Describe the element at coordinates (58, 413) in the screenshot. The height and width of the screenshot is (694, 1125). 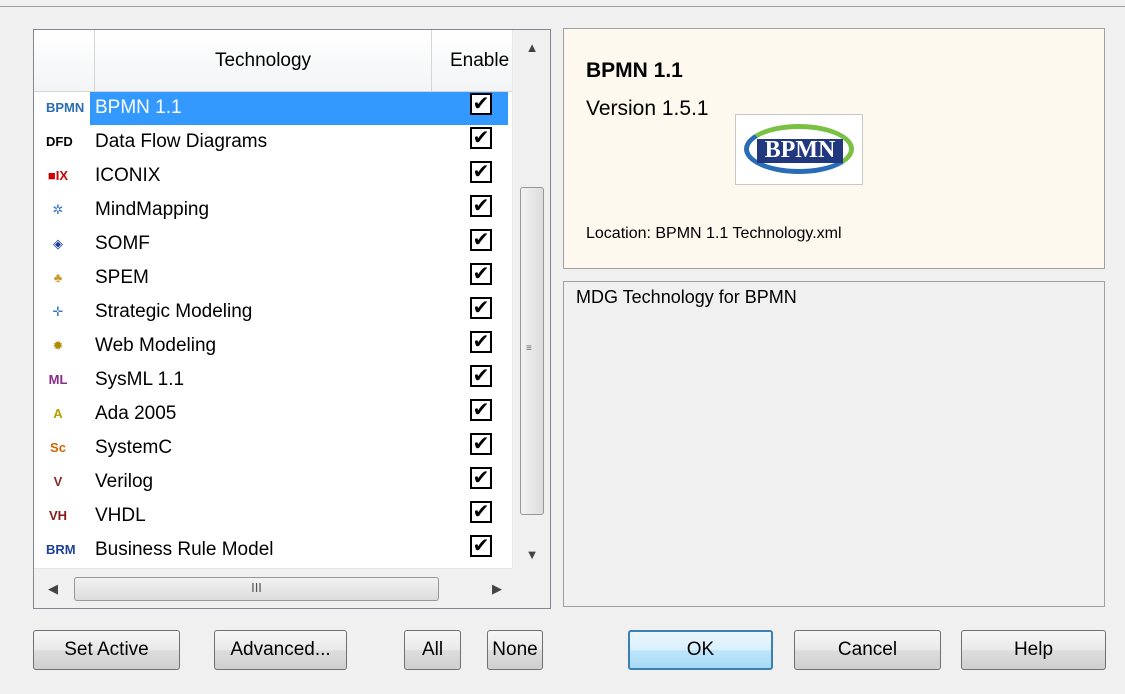
I see `ada-icon: A` at that location.